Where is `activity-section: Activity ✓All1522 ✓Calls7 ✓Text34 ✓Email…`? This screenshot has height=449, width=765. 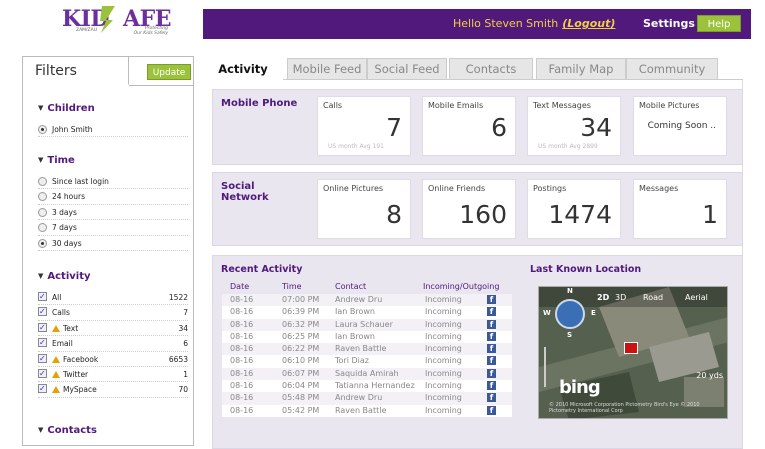
activity-section: Activity ✓All1522 ✓Calls7 ✓Text34 ✓Email… is located at coordinates (113, 334).